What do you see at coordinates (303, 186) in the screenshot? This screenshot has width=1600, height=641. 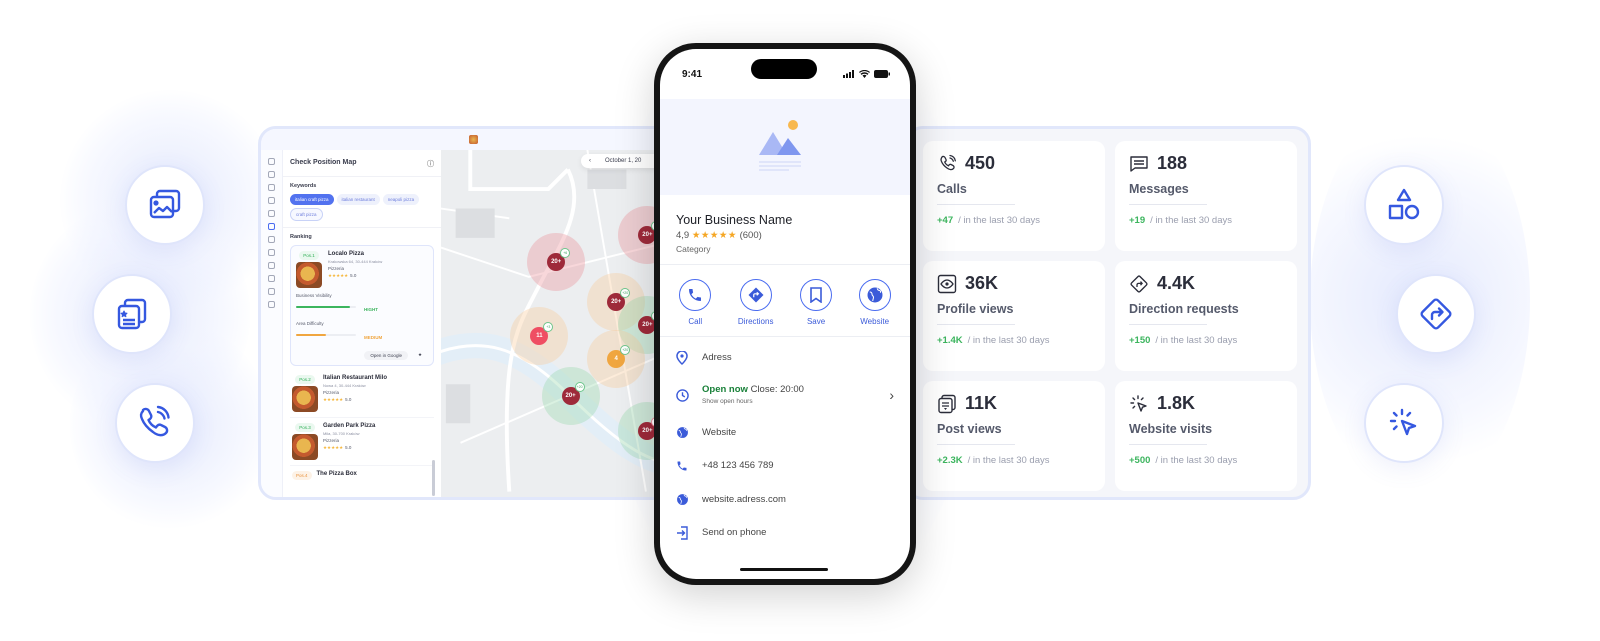 I see `keywords-label: Keywords` at bounding box center [303, 186].